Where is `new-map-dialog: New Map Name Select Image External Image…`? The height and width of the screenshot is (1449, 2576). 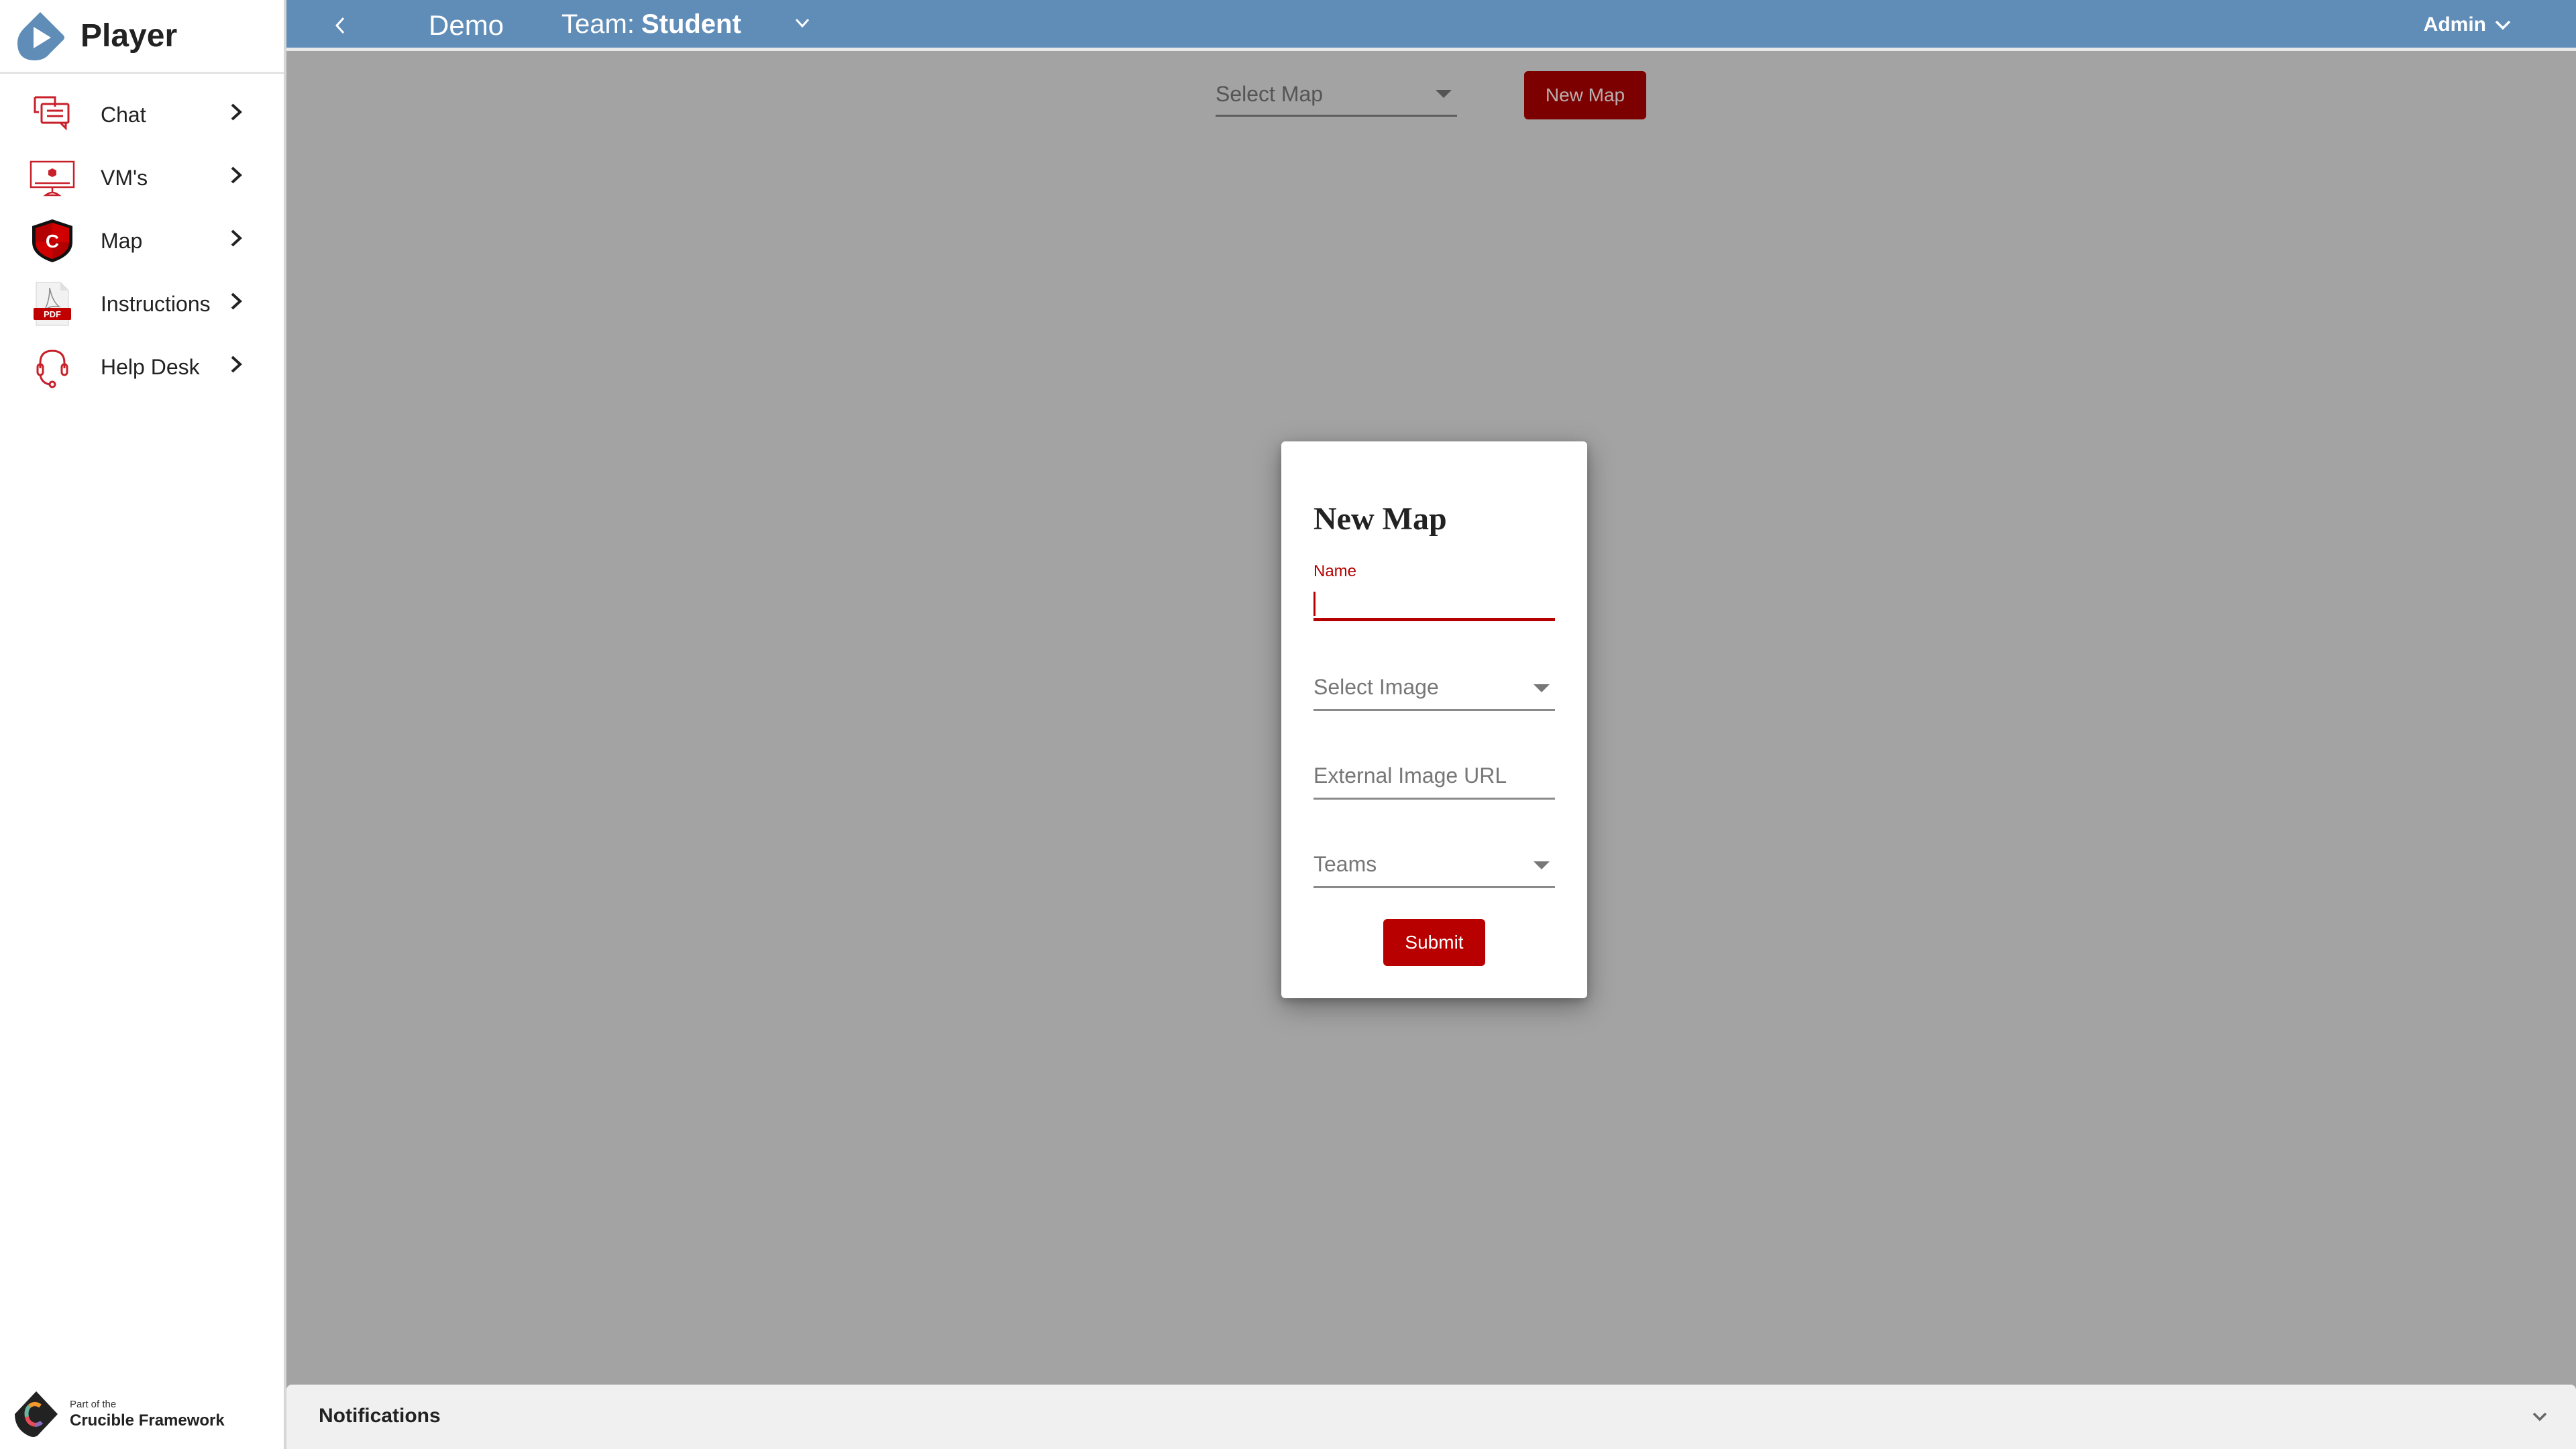 new-map-dialog: New Map Name Select Image External Image… is located at coordinates (1434, 719).